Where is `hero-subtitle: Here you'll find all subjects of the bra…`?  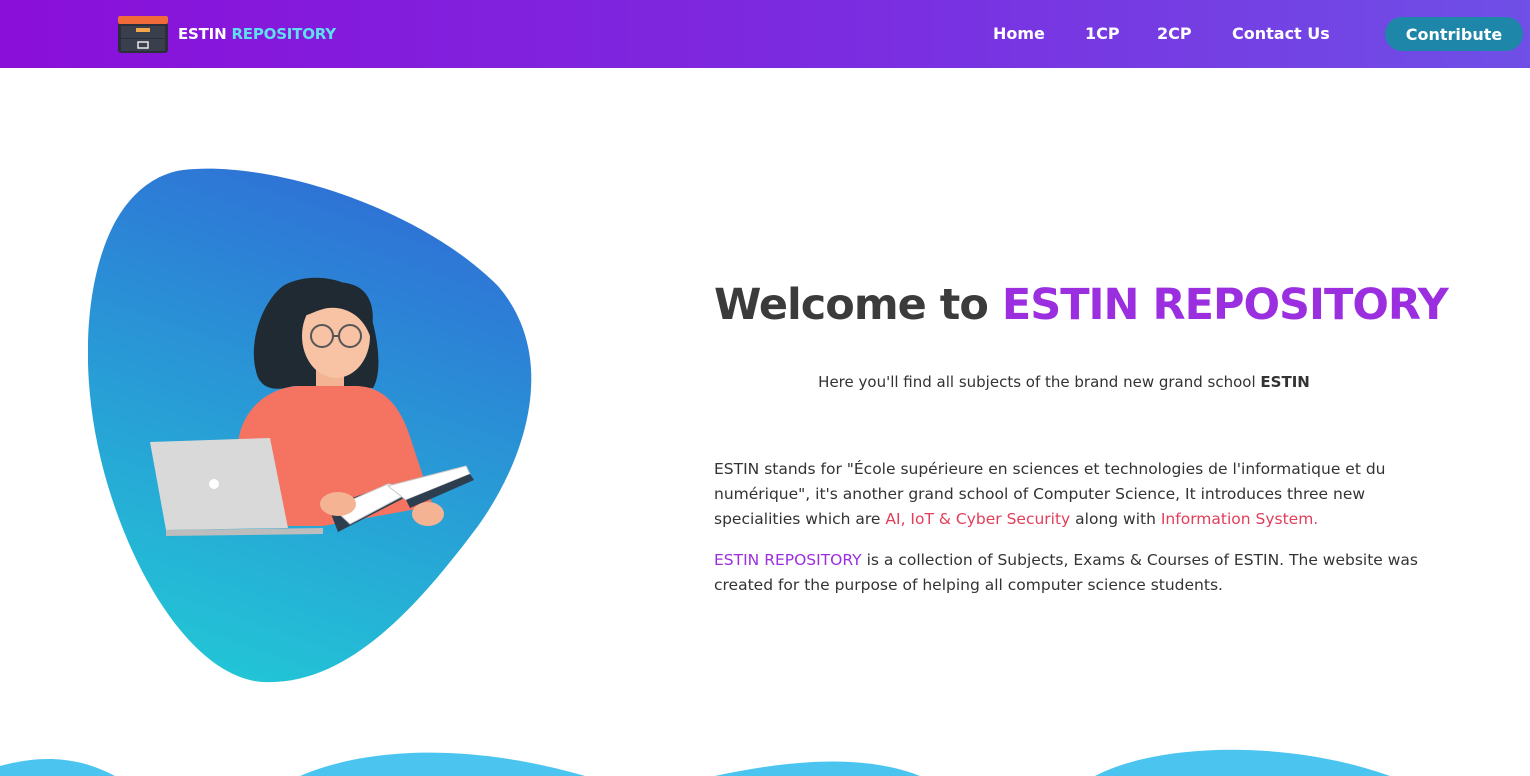 hero-subtitle: Here you'll find all subjects of the bra… is located at coordinates (1064, 382).